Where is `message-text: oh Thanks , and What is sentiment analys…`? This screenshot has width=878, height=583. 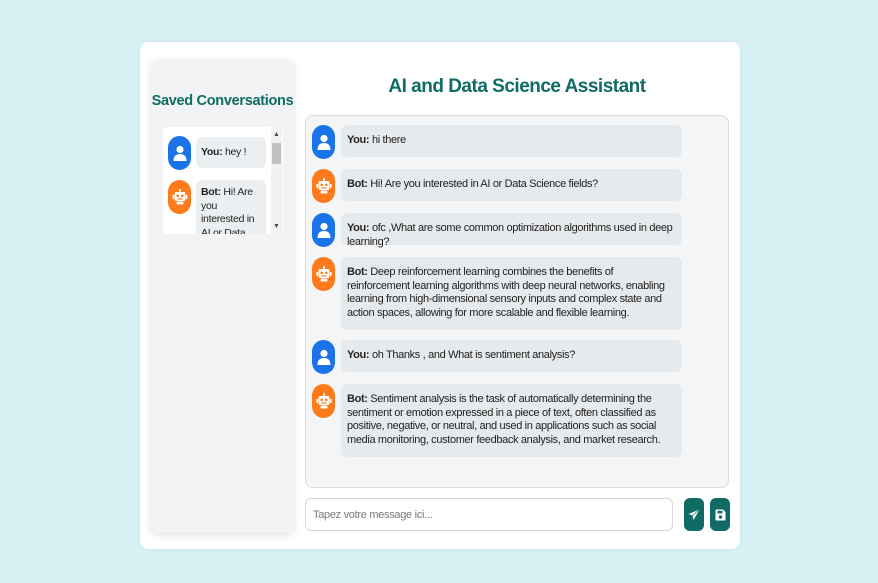
message-text: oh Thanks , and What is sentiment analys… is located at coordinates (472, 355).